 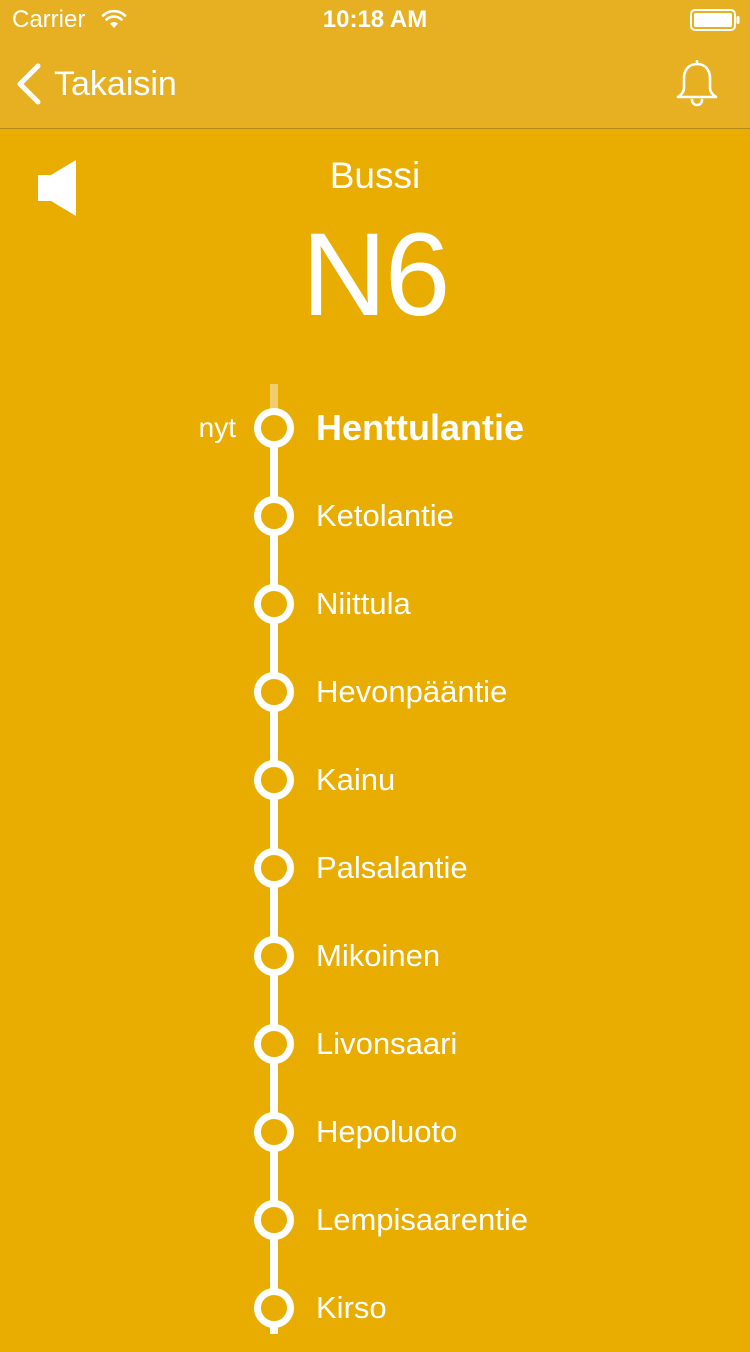 I want to click on stop-item: Hevonpääntie, so click(x=375, y=692).